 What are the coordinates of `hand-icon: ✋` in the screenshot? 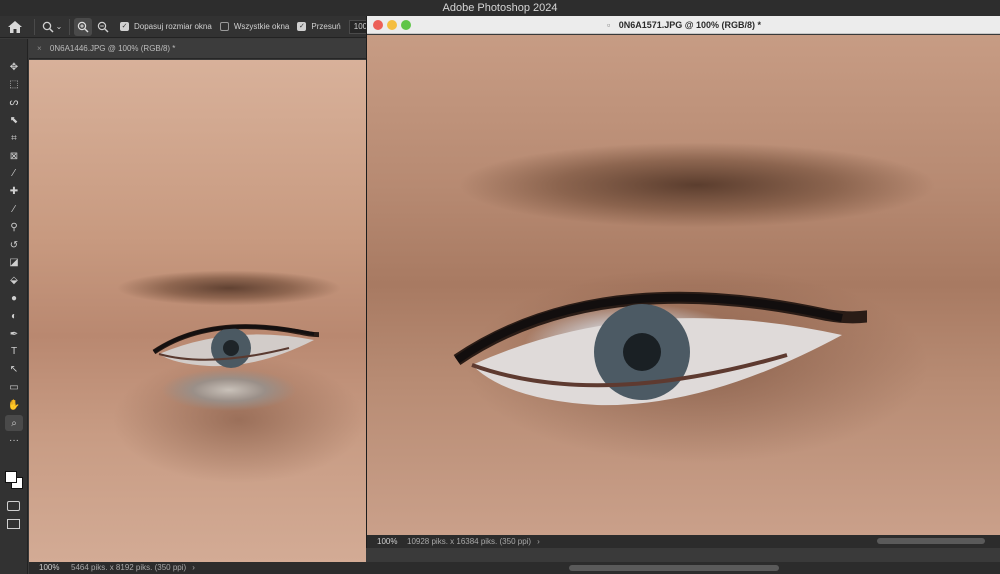 It's located at (14, 405).